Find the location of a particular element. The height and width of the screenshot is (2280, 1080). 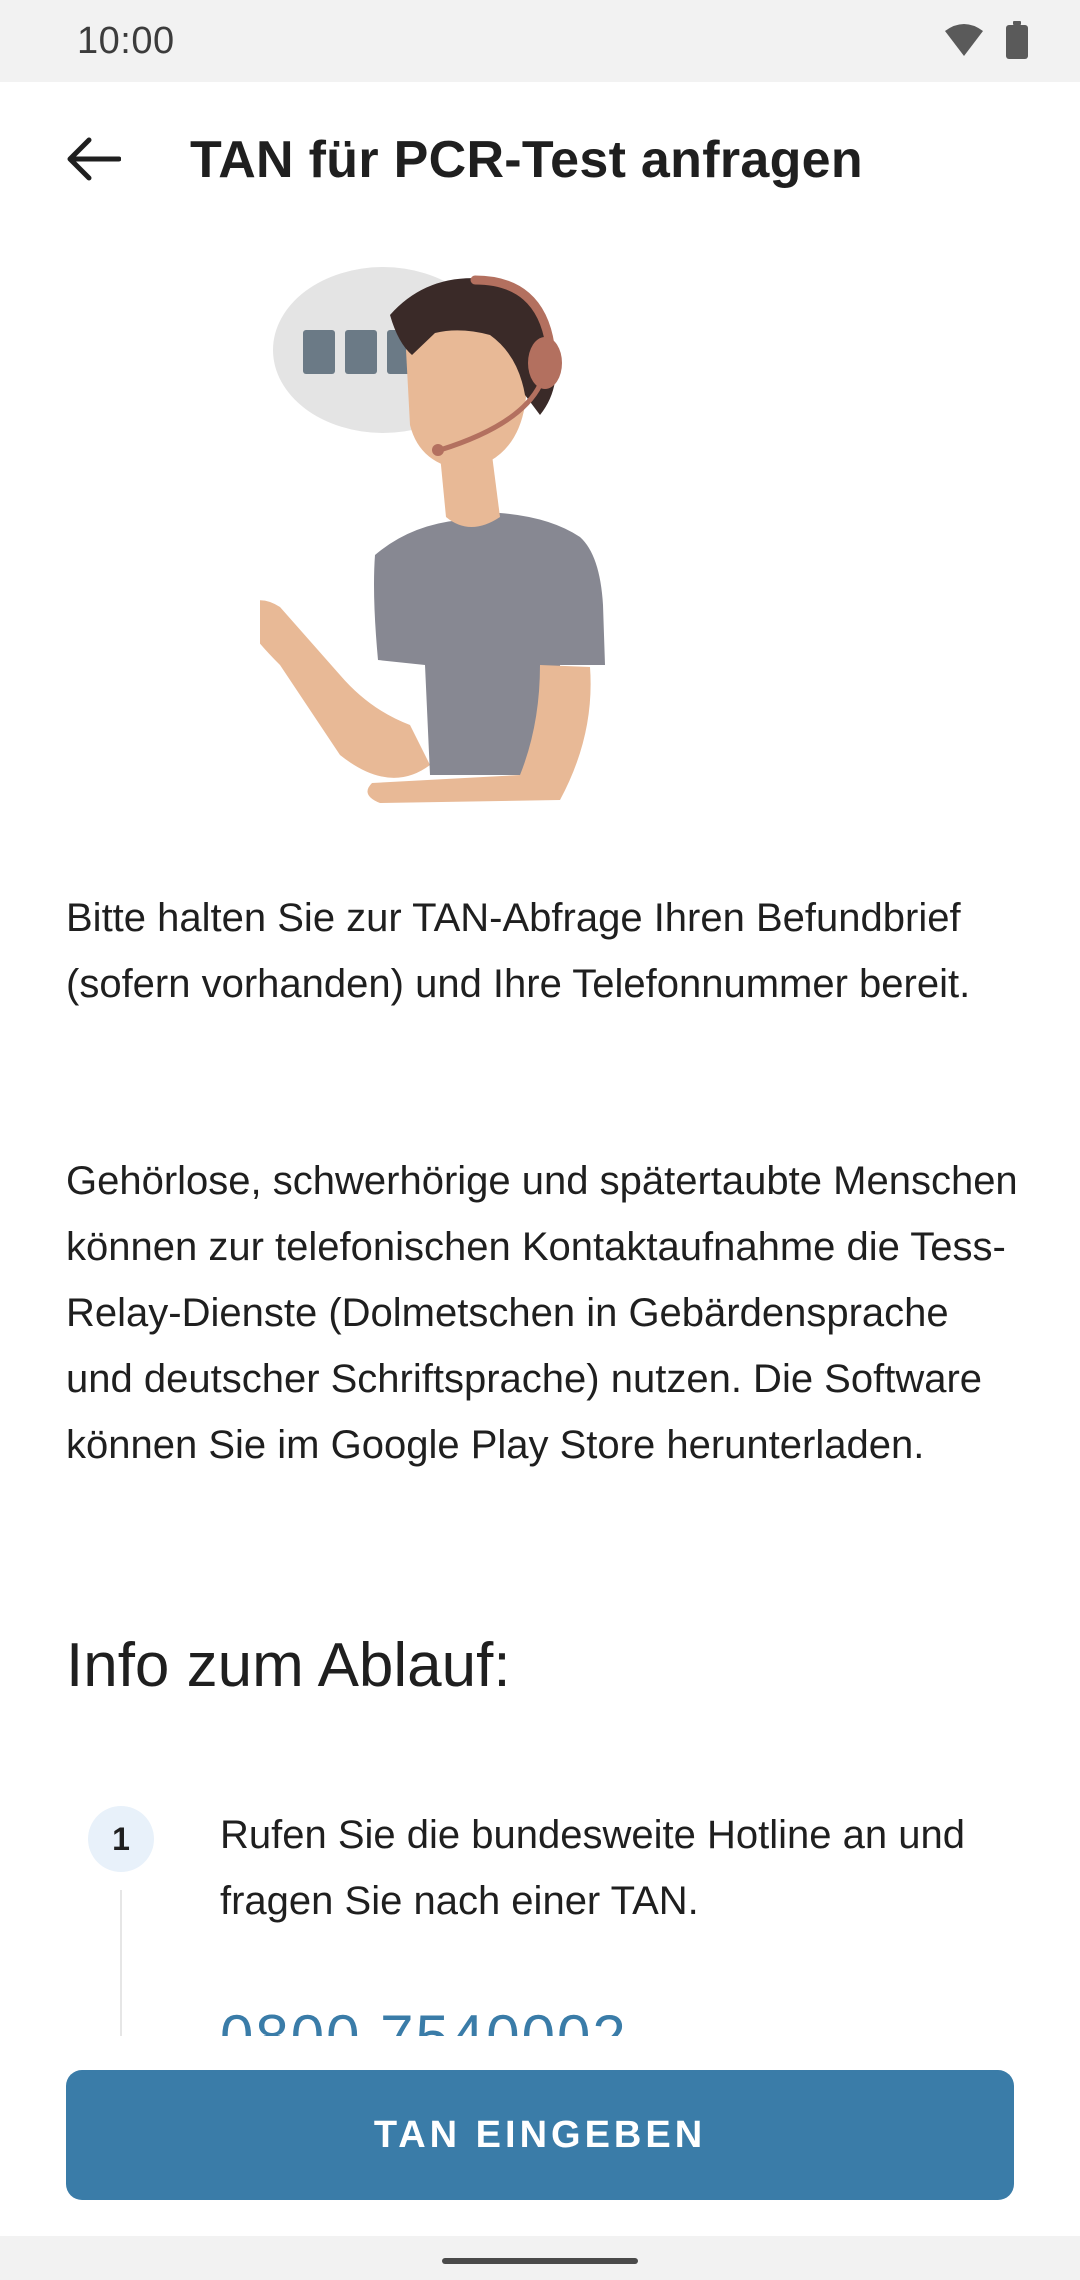

navigation-bar is located at coordinates (540, 2258).